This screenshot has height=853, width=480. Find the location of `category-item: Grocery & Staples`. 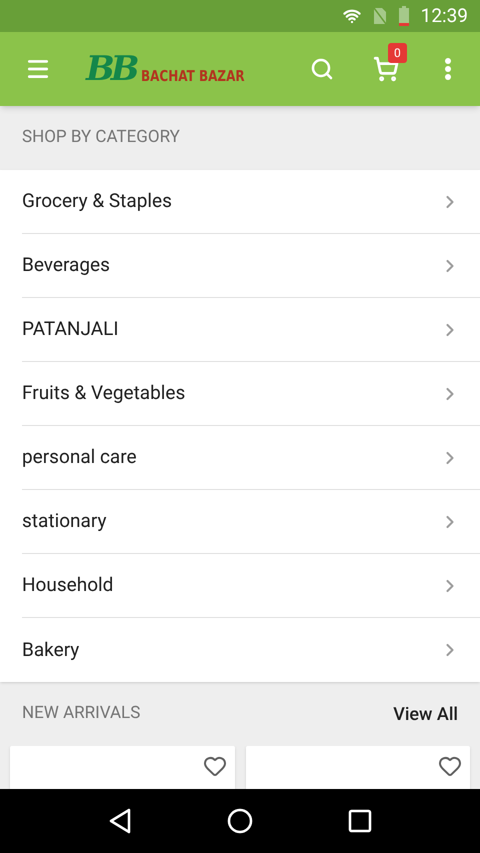

category-item: Grocery & Staples is located at coordinates (251, 202).